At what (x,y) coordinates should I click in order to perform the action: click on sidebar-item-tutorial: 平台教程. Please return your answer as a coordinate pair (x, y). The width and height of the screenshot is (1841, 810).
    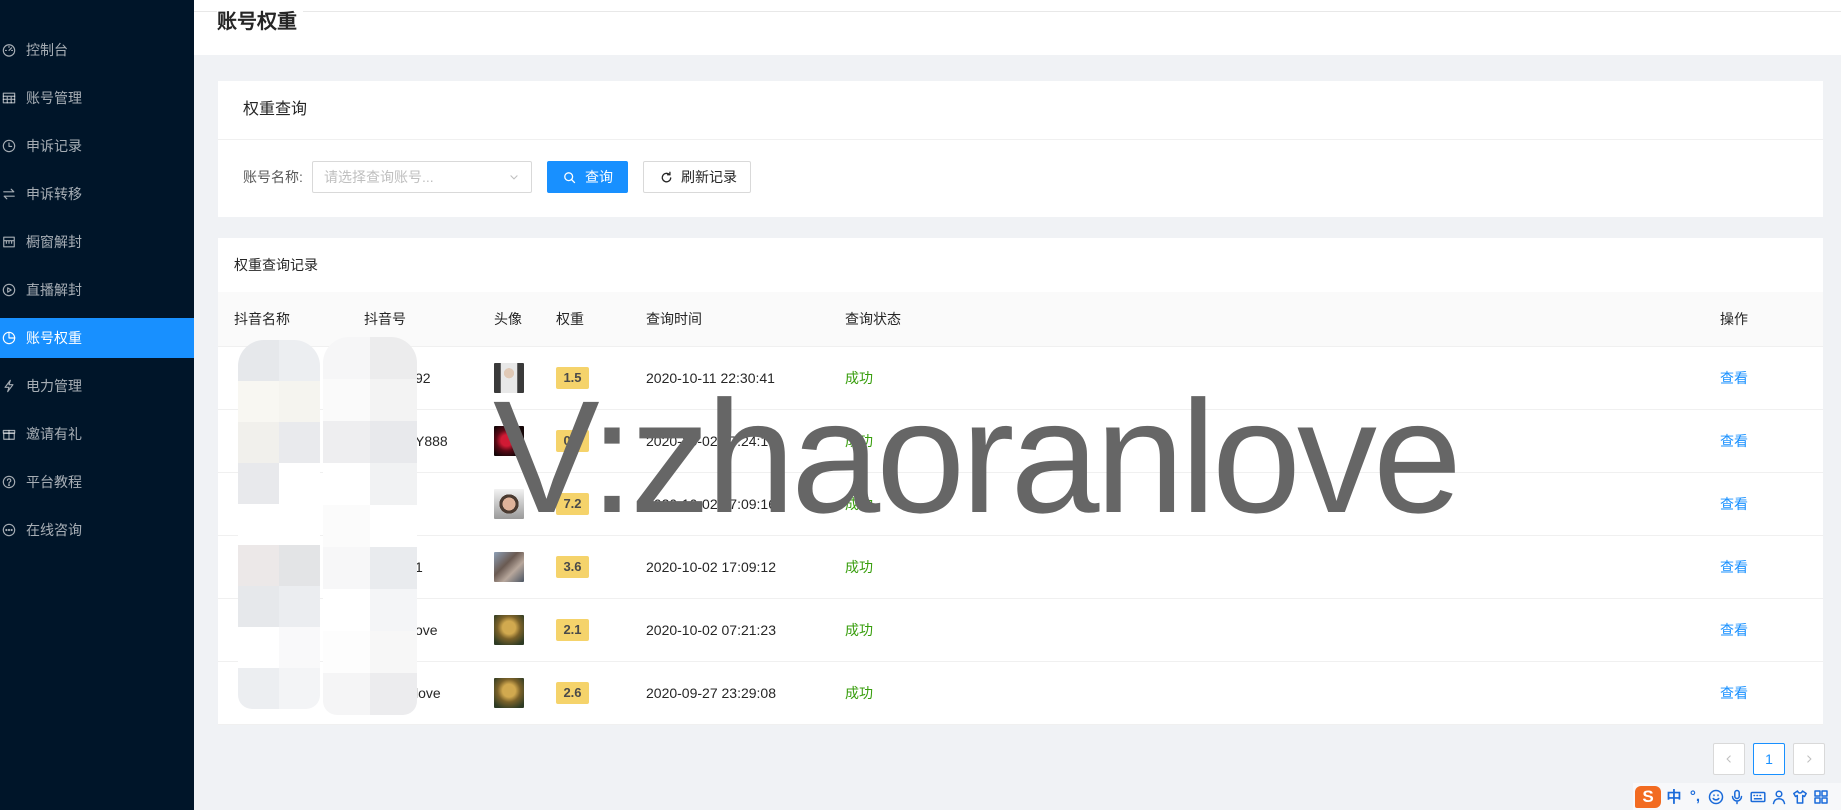
    Looking at the image, I should click on (97, 482).